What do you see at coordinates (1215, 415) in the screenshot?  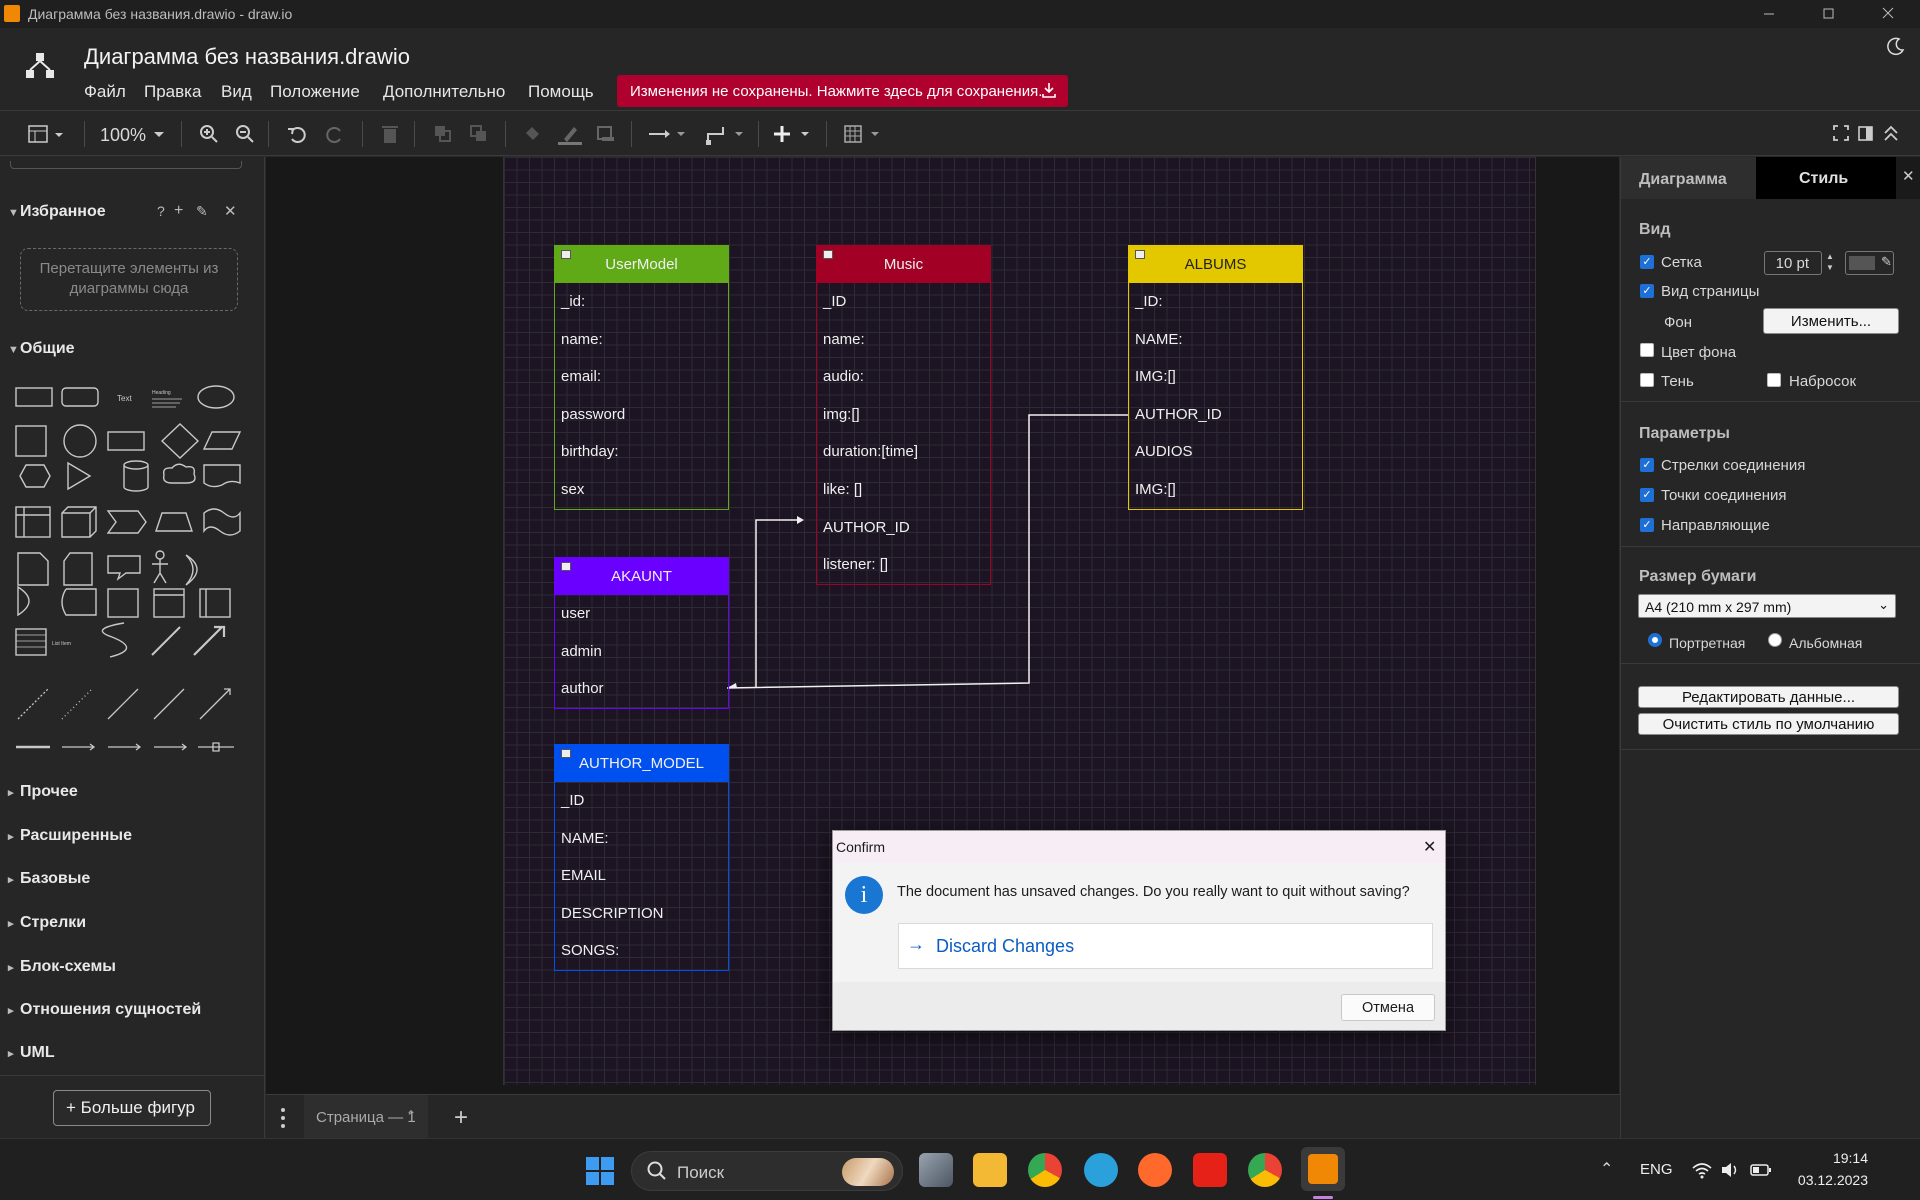 I see `entity-field: AUTHOR_ID` at bounding box center [1215, 415].